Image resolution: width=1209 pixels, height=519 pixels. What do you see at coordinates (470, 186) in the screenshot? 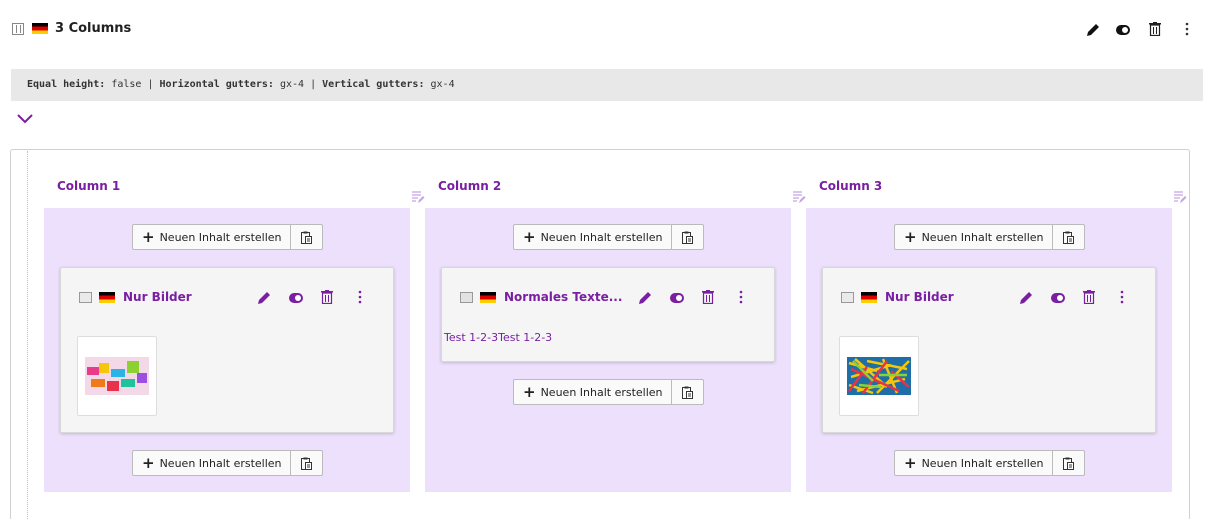
I see `column-title: Column 2` at bounding box center [470, 186].